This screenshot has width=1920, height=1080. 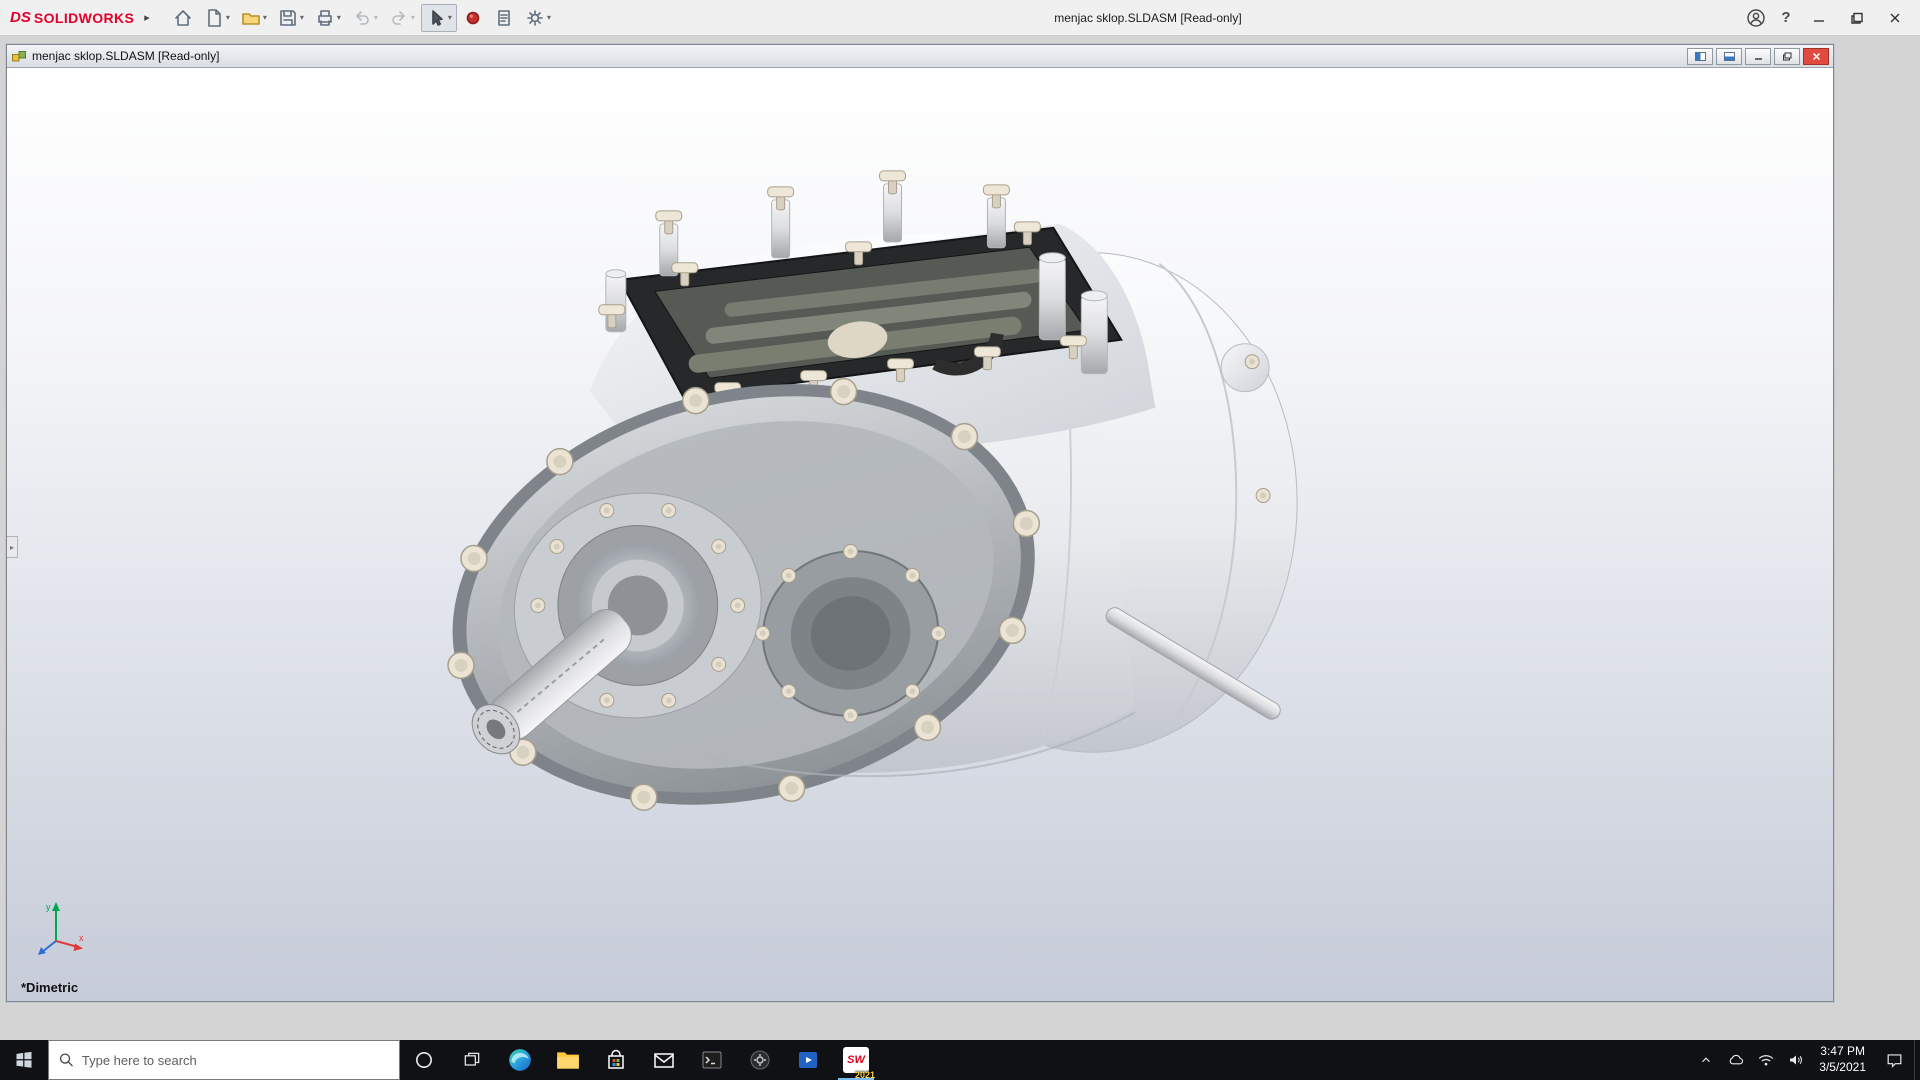 I want to click on doc-minimize-button, so click(x=1758, y=56).